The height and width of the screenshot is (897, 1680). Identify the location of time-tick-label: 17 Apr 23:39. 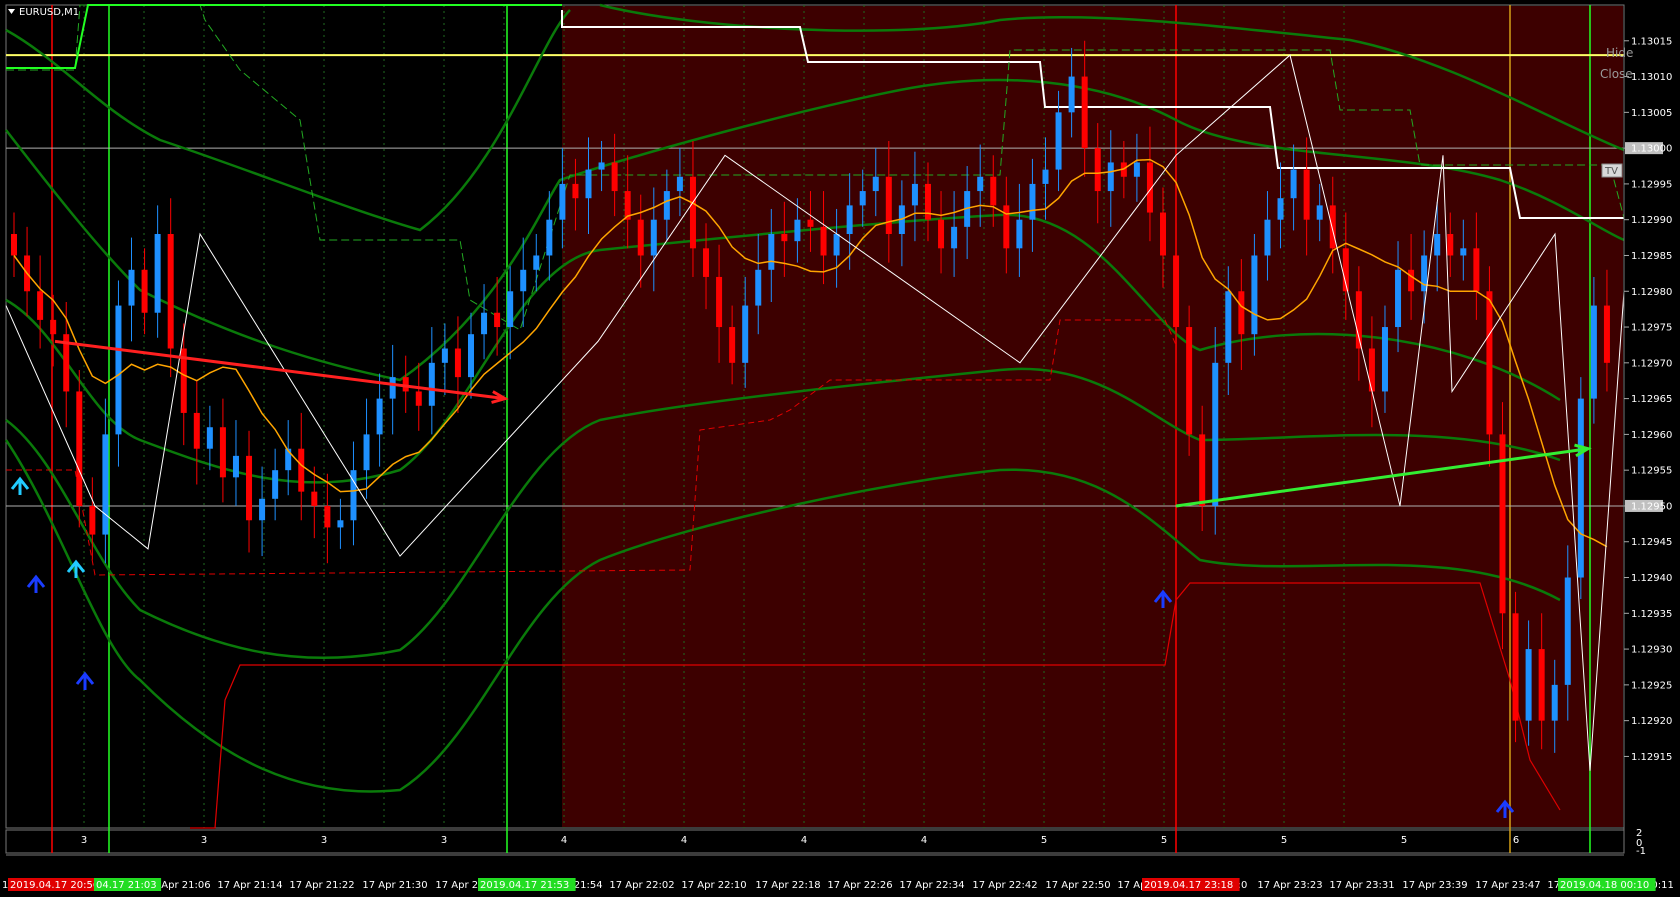
(1434, 885).